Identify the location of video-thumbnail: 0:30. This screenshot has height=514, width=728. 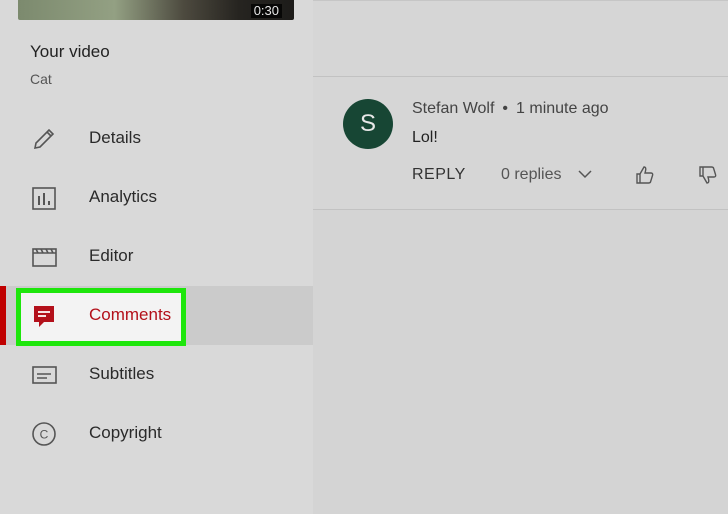
(156, 10).